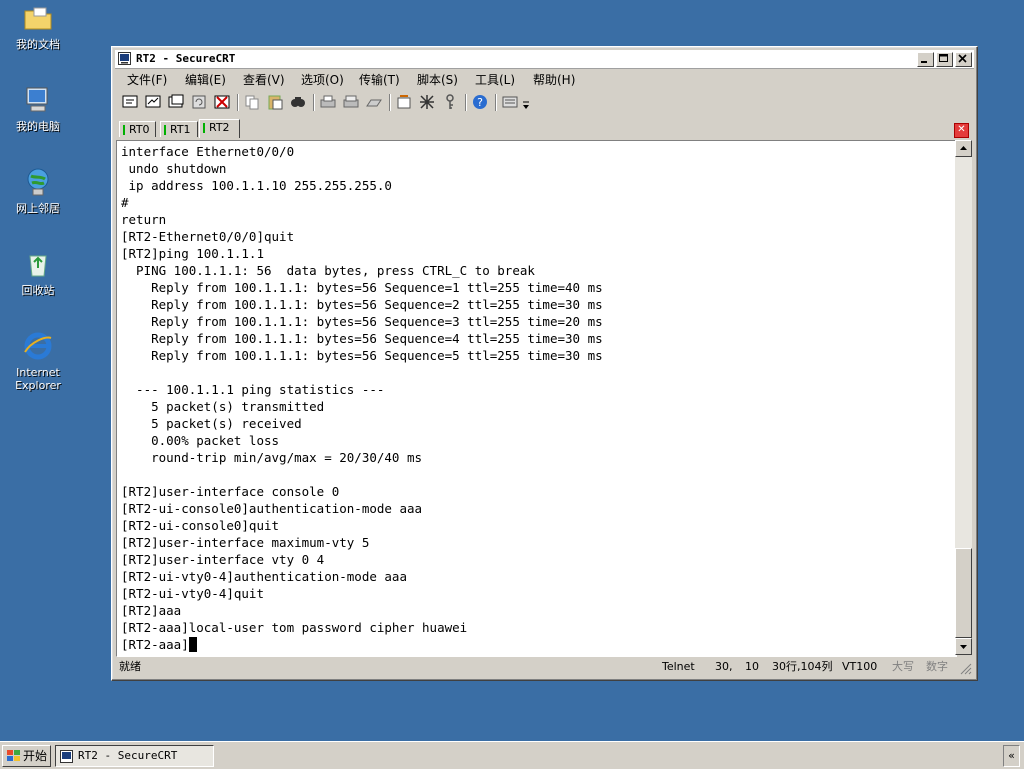  I want to click on menu-transfer: 传输(T), so click(379, 79).